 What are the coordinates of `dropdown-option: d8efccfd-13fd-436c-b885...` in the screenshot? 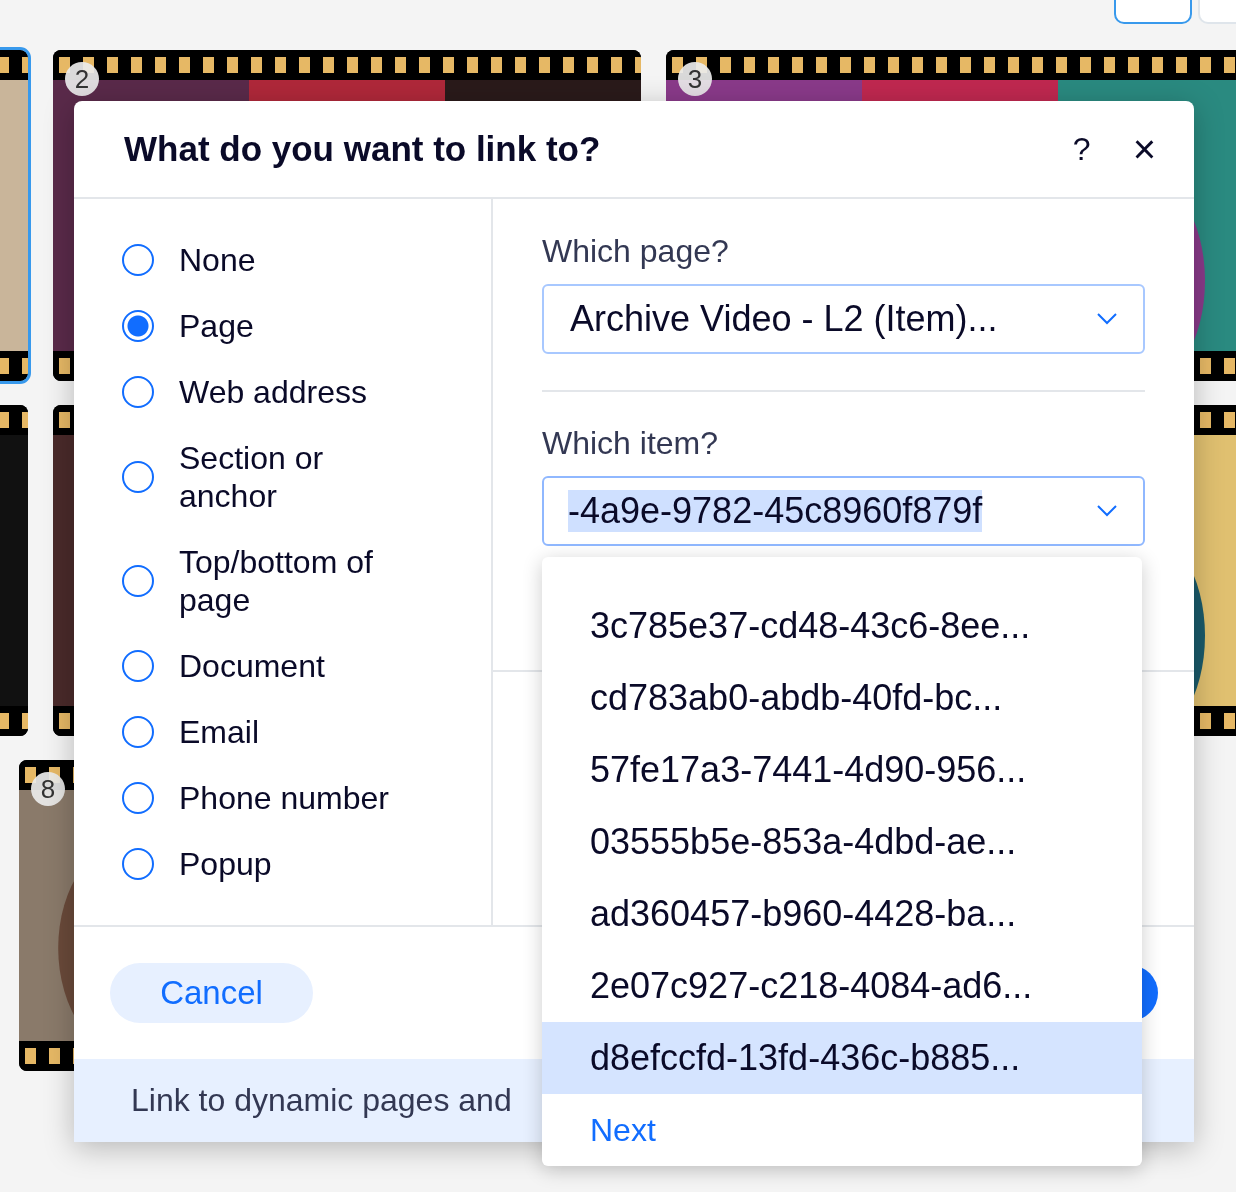 It's located at (842, 1058).